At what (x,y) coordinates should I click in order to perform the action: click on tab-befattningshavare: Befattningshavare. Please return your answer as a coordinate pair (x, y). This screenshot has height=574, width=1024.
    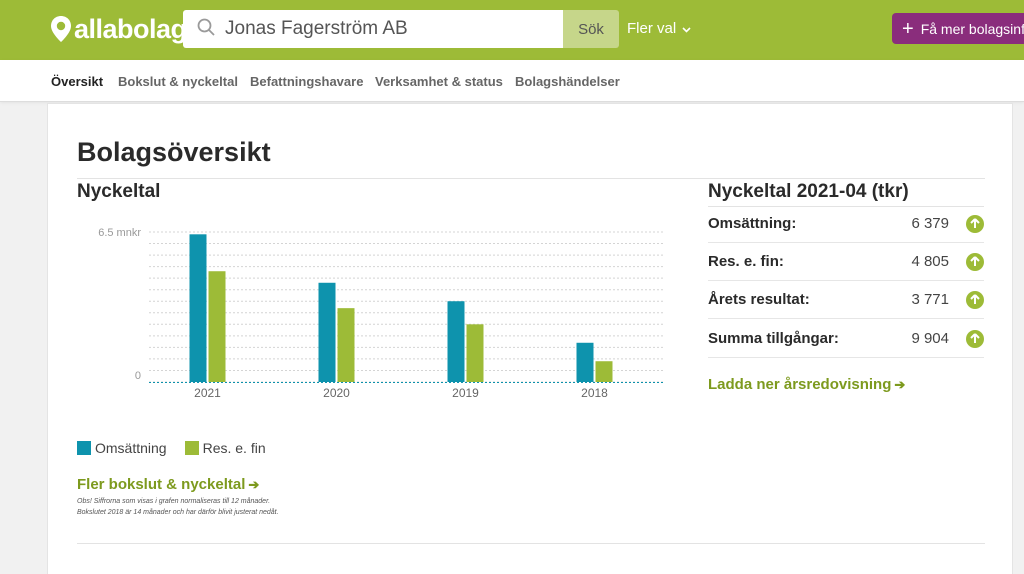
    Looking at the image, I should click on (306, 81).